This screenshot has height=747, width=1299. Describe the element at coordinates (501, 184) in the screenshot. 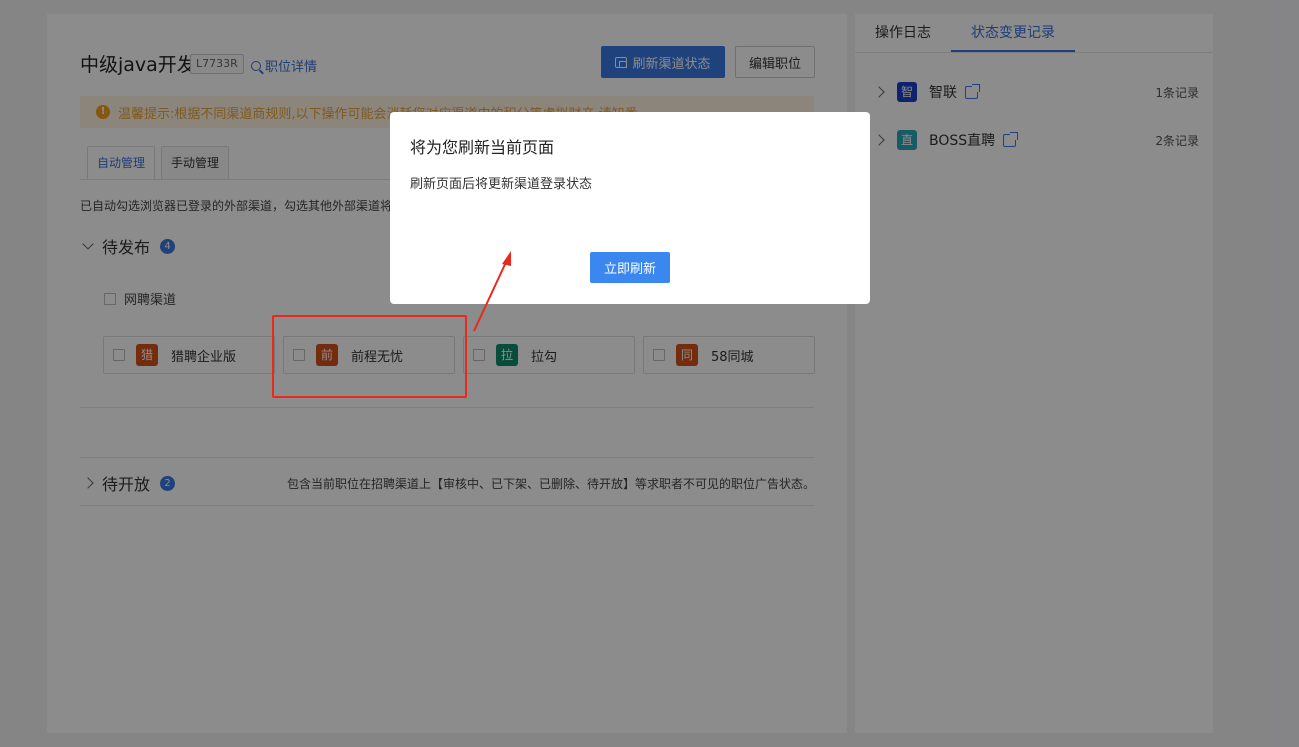

I see `dialog-message: 刷新页面后将更新渠道登录状态` at that location.